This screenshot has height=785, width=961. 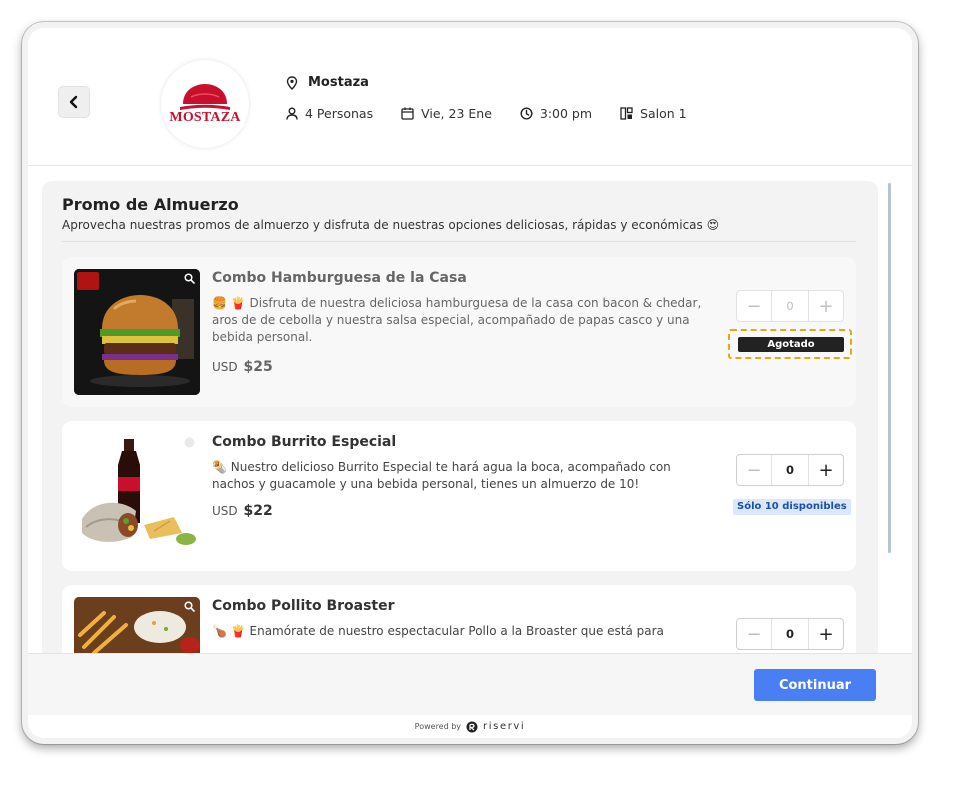 I want to click on restaurant-logo: MOSTAZA, so click(x=205, y=104).